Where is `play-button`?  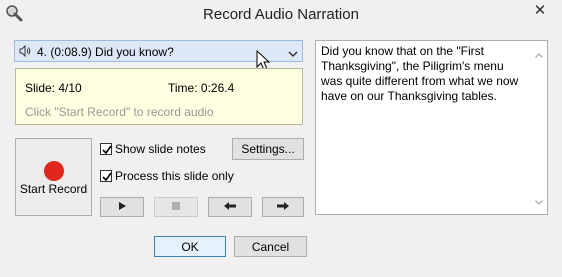
play-button is located at coordinates (122, 207).